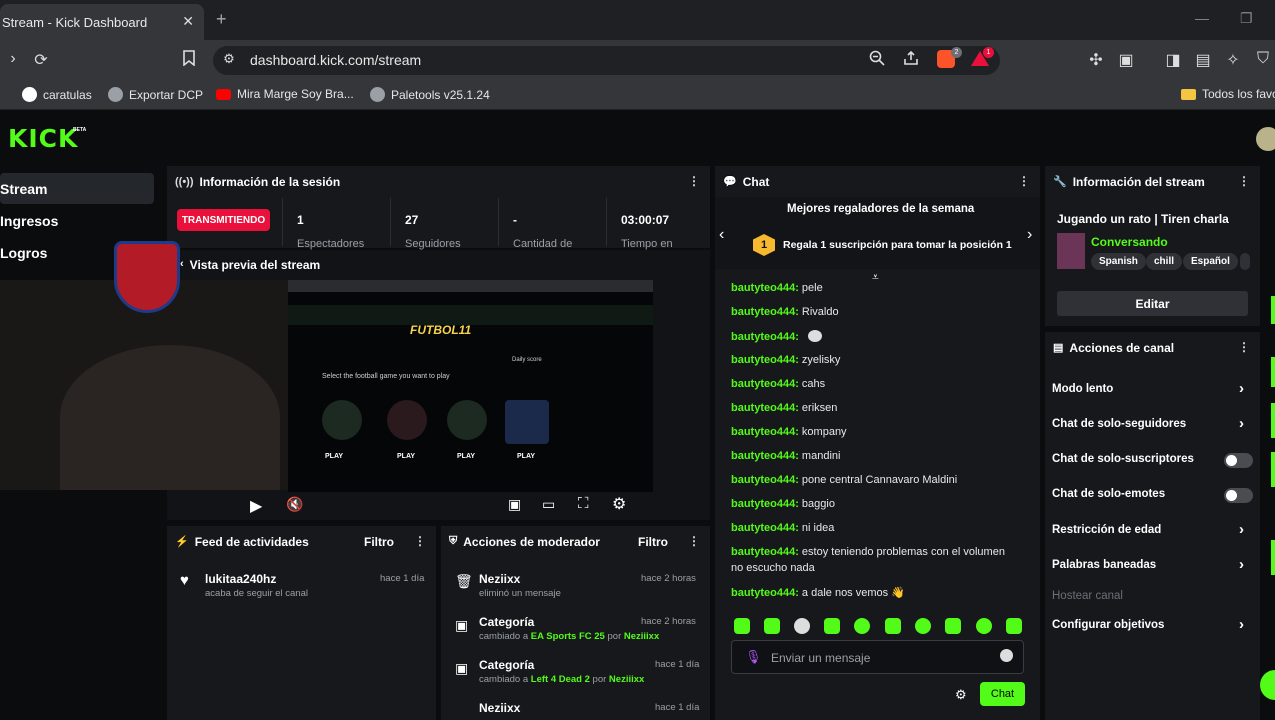  What do you see at coordinates (694, 181) in the screenshot?
I see `session-menu-icon: ⋮` at bounding box center [694, 181].